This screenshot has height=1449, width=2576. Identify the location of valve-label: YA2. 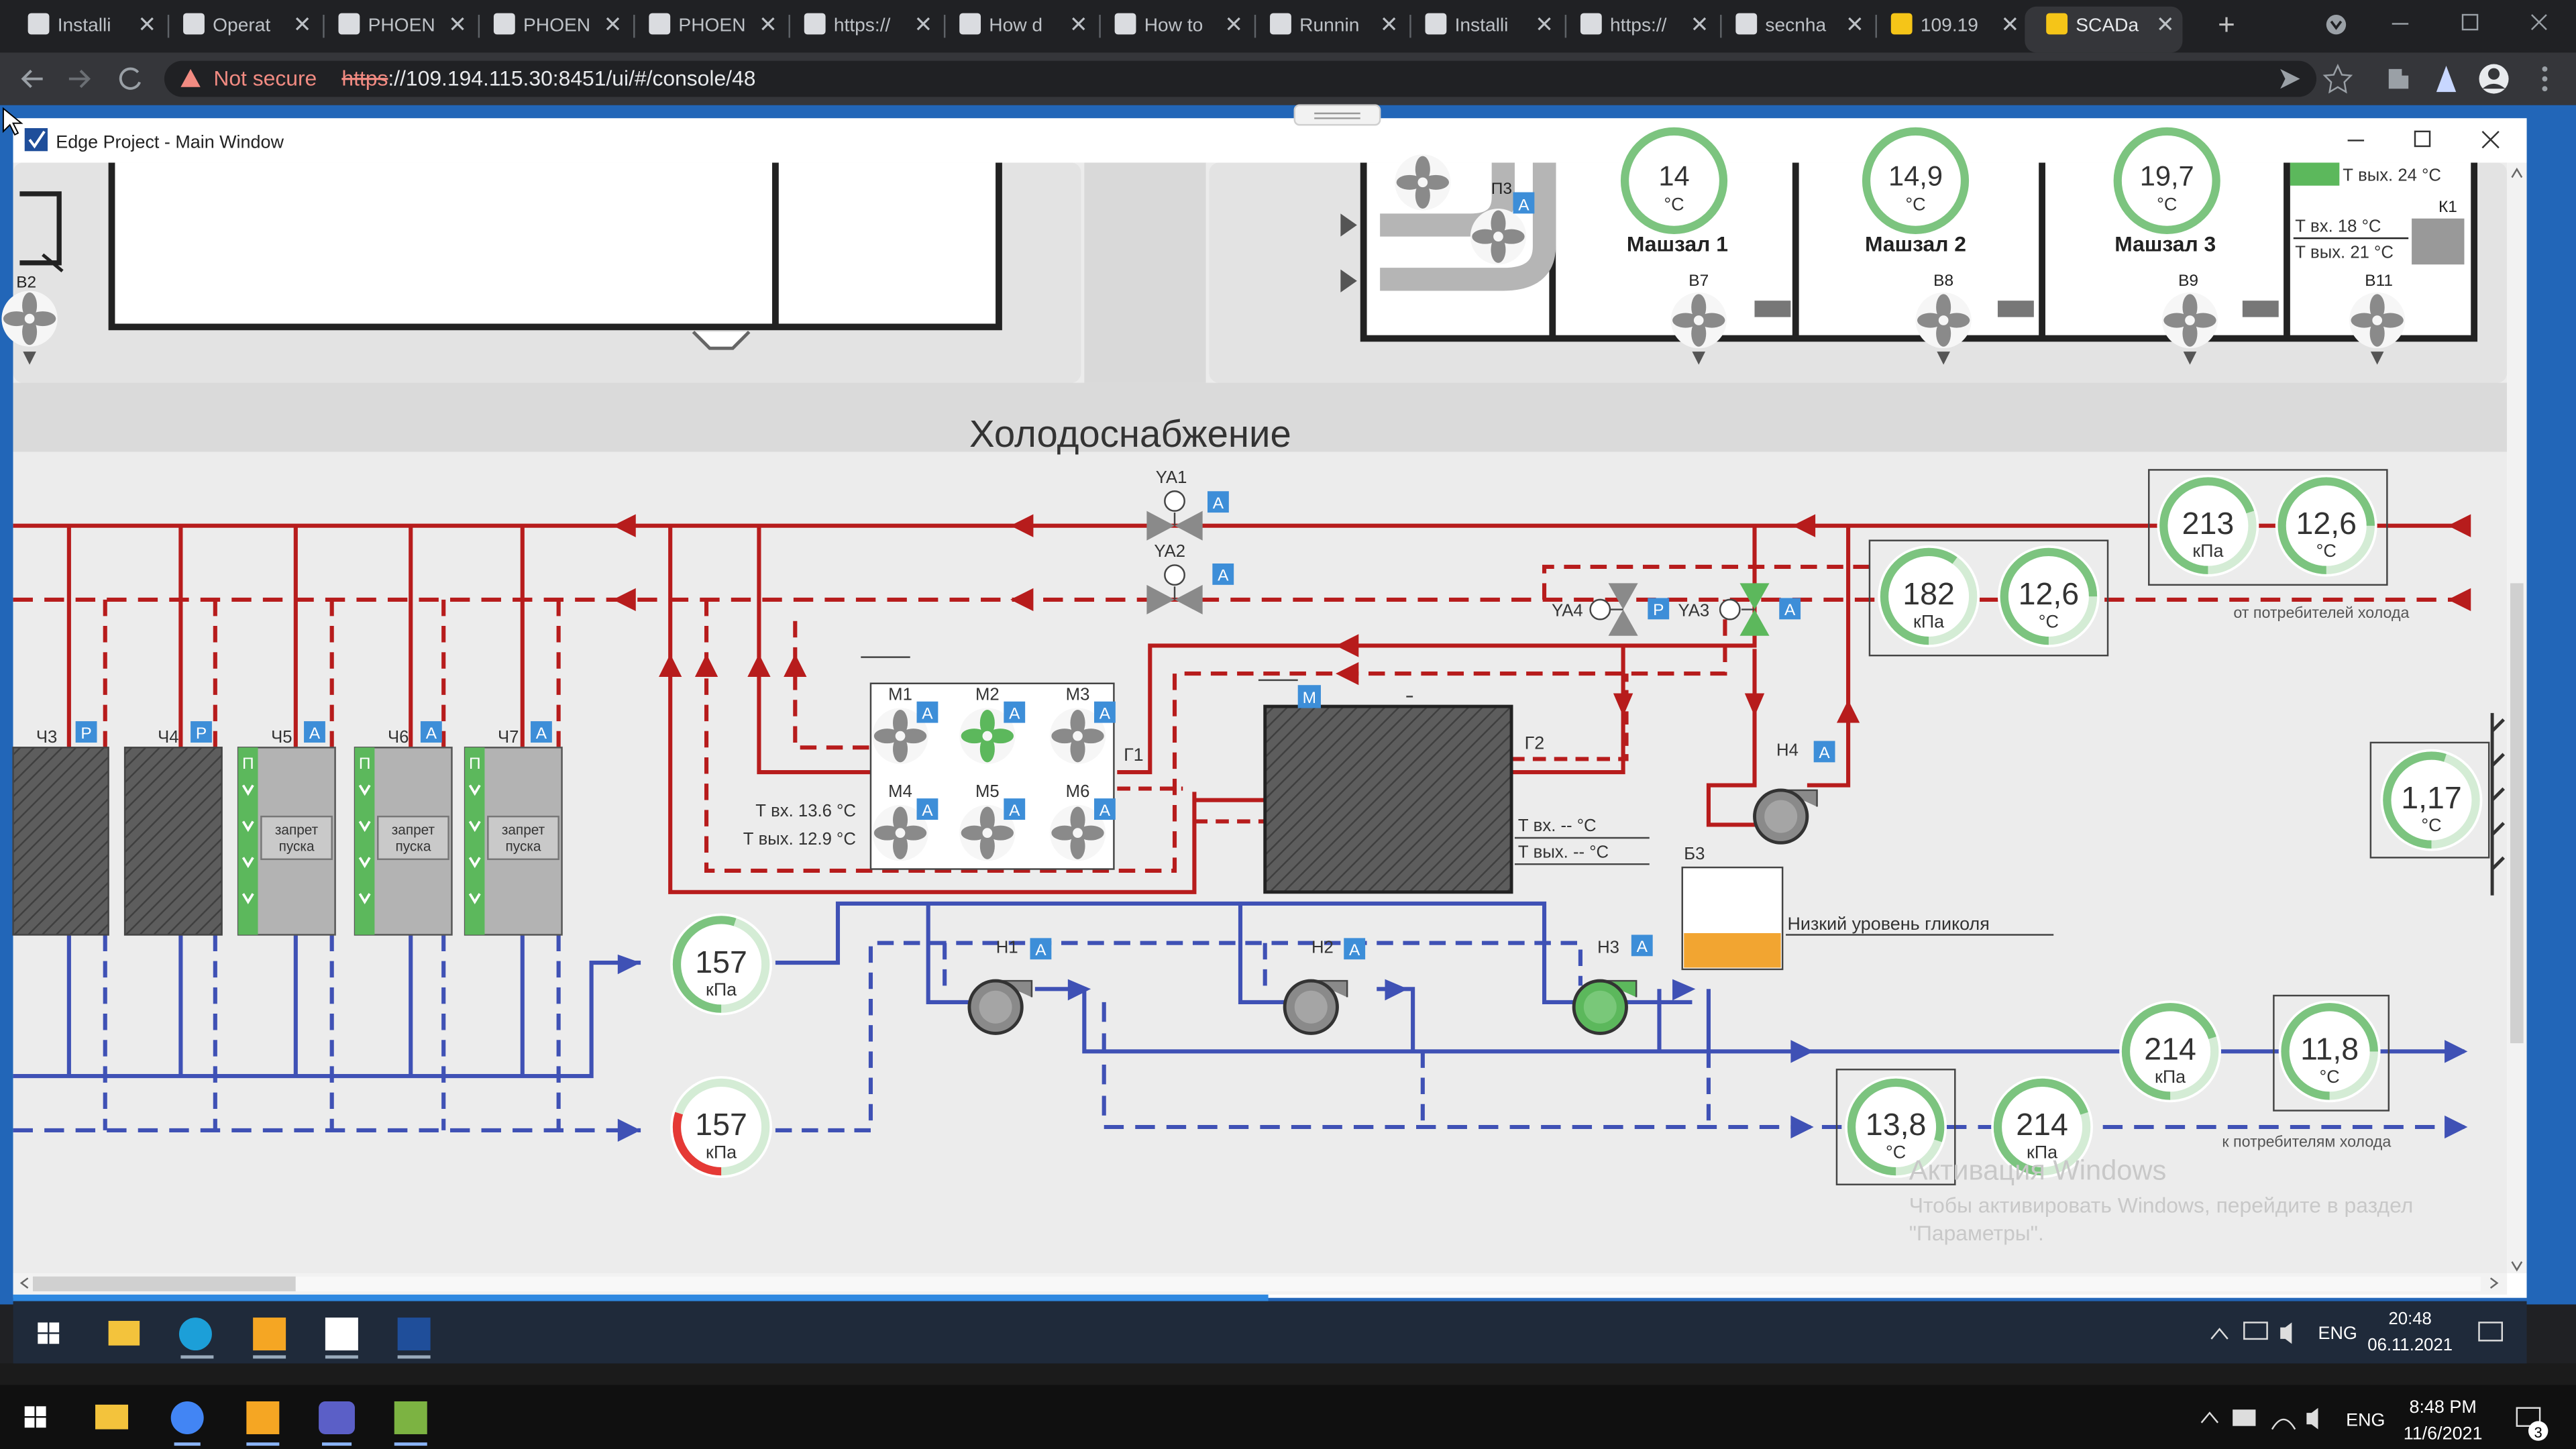
(1169, 551).